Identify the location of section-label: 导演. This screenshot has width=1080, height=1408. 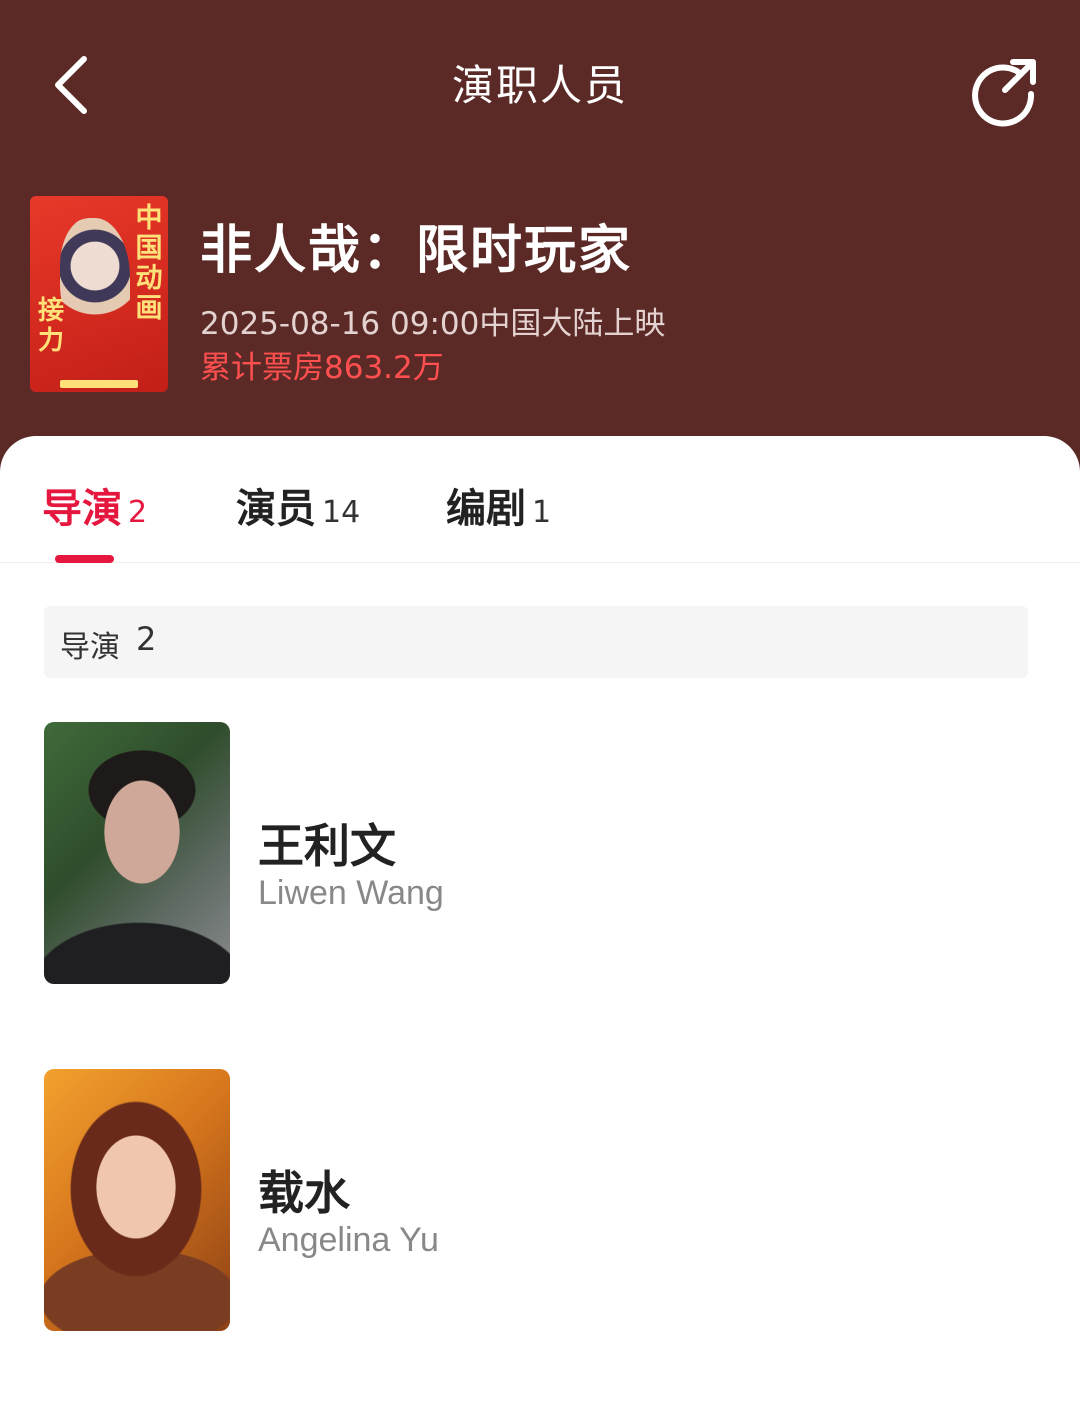
(90, 647).